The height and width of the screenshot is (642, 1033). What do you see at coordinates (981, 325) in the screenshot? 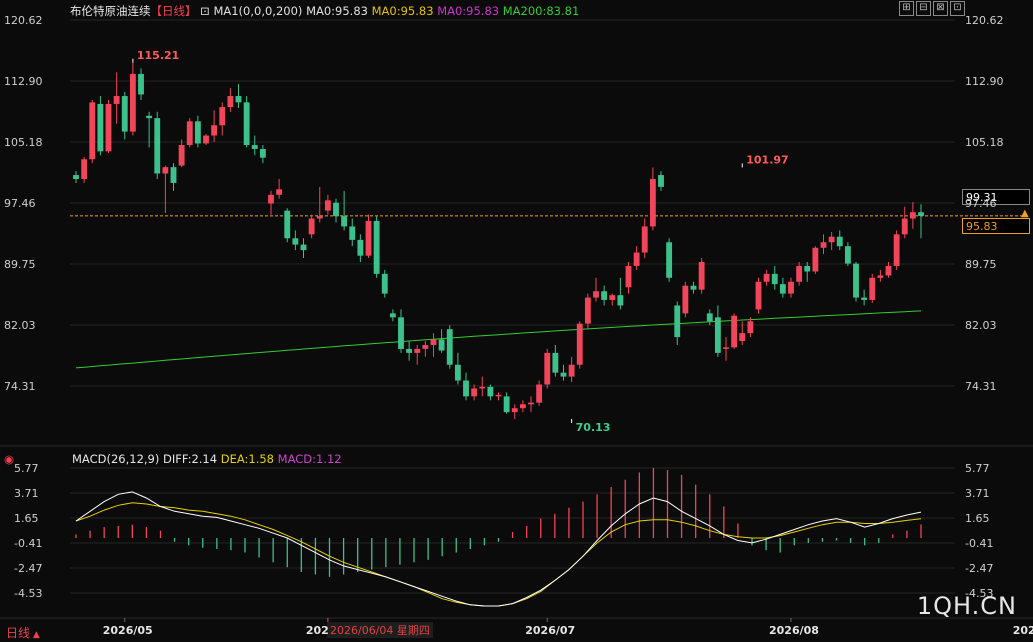
I see `price-tick-right: 82.03` at bounding box center [981, 325].